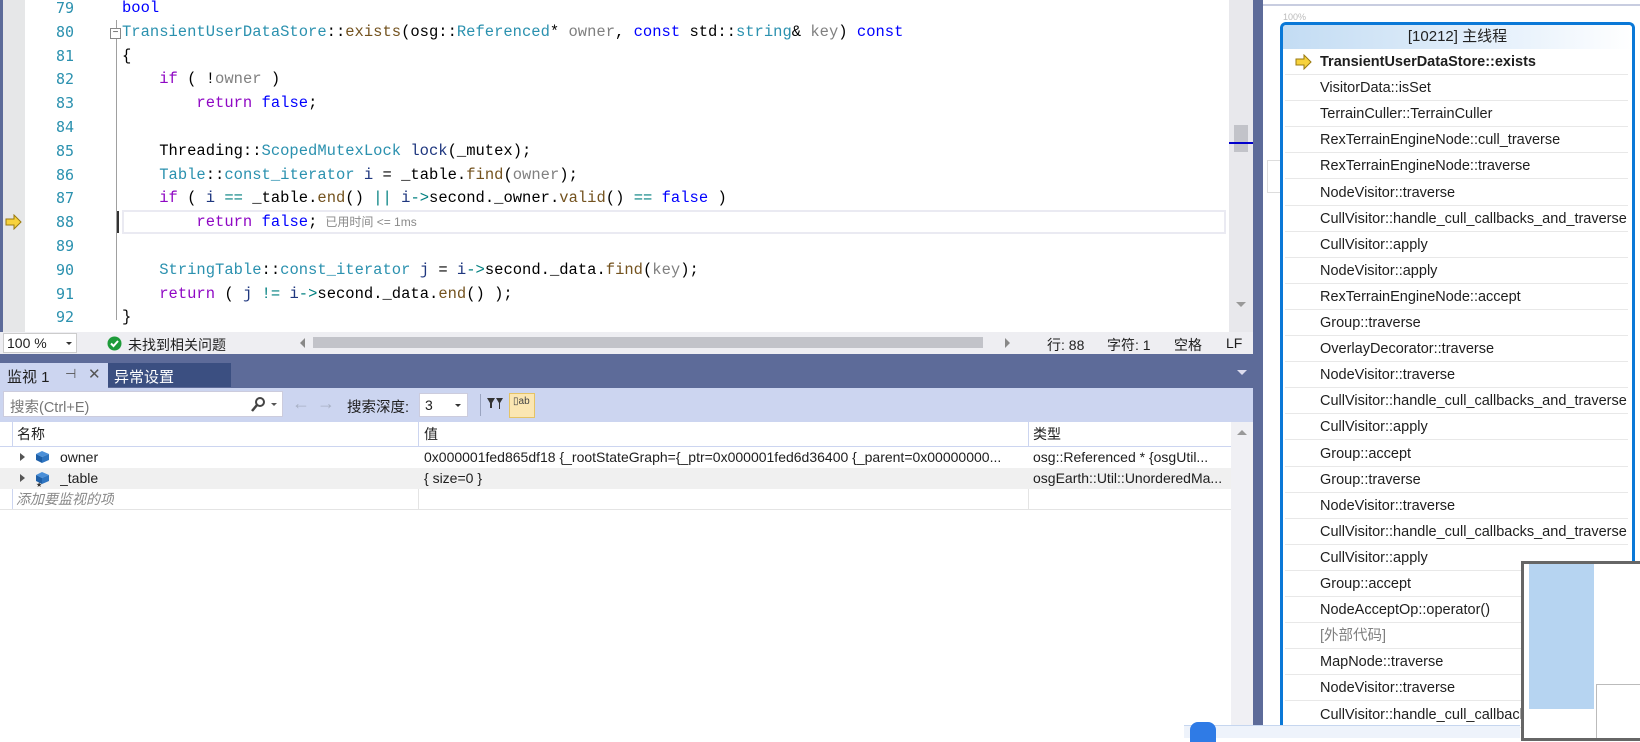  I want to click on filter-pin-icon, so click(495, 405).